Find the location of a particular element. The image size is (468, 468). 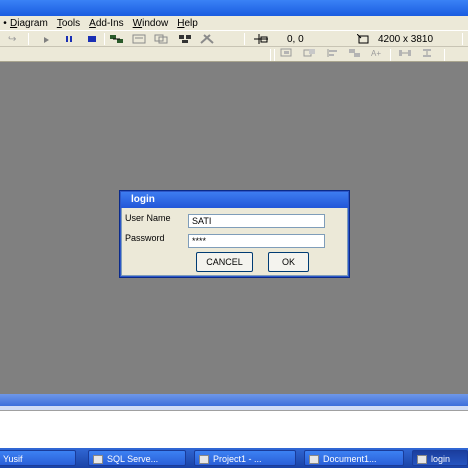

password-input: **** is located at coordinates (256, 241).